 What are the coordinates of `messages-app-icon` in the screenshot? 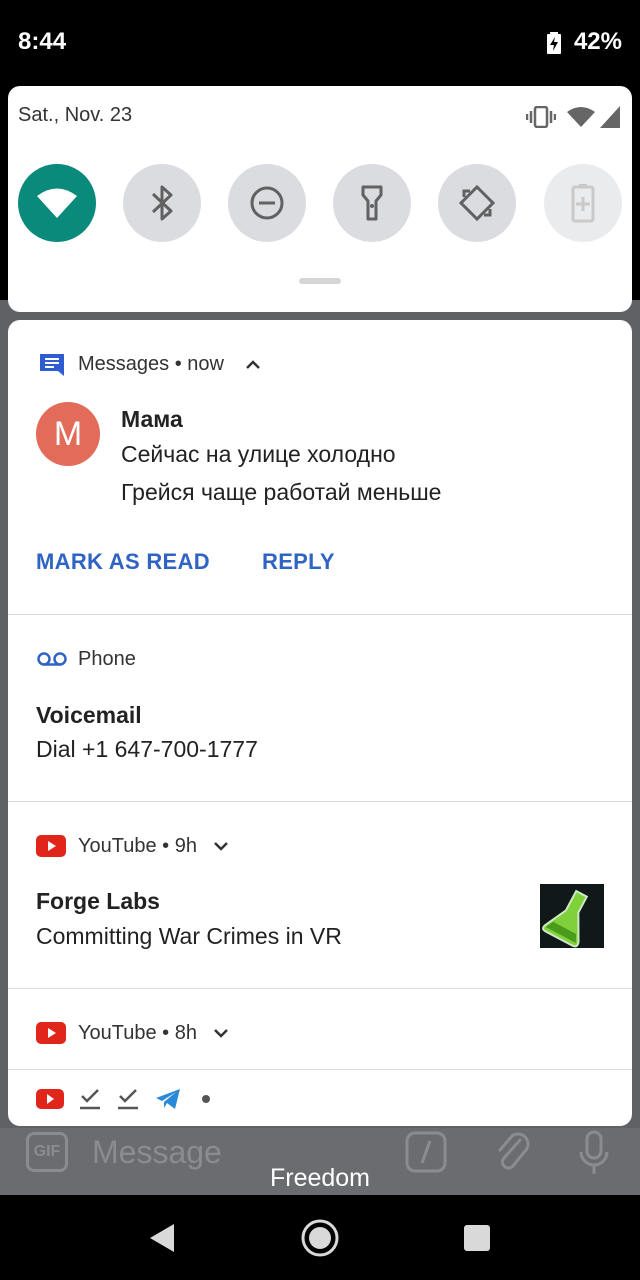 It's located at (52, 365).